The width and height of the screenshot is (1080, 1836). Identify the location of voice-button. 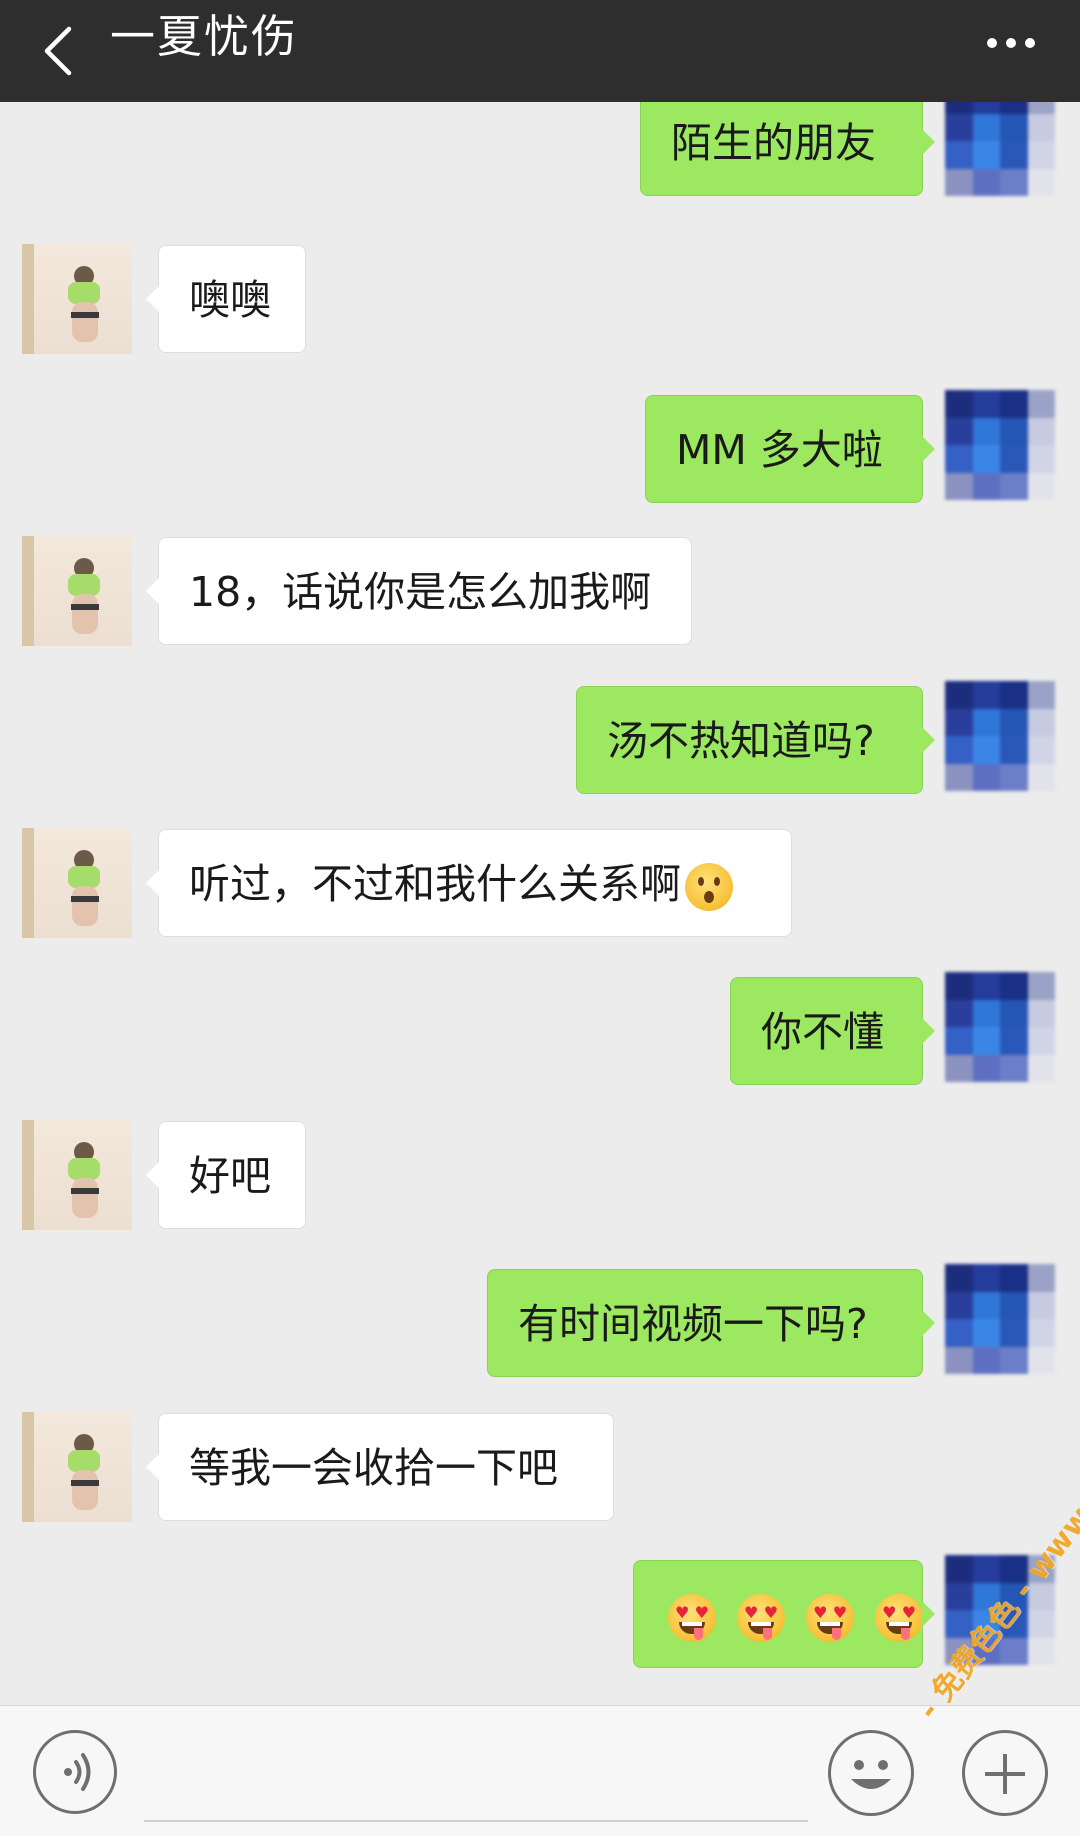
(75, 1772).